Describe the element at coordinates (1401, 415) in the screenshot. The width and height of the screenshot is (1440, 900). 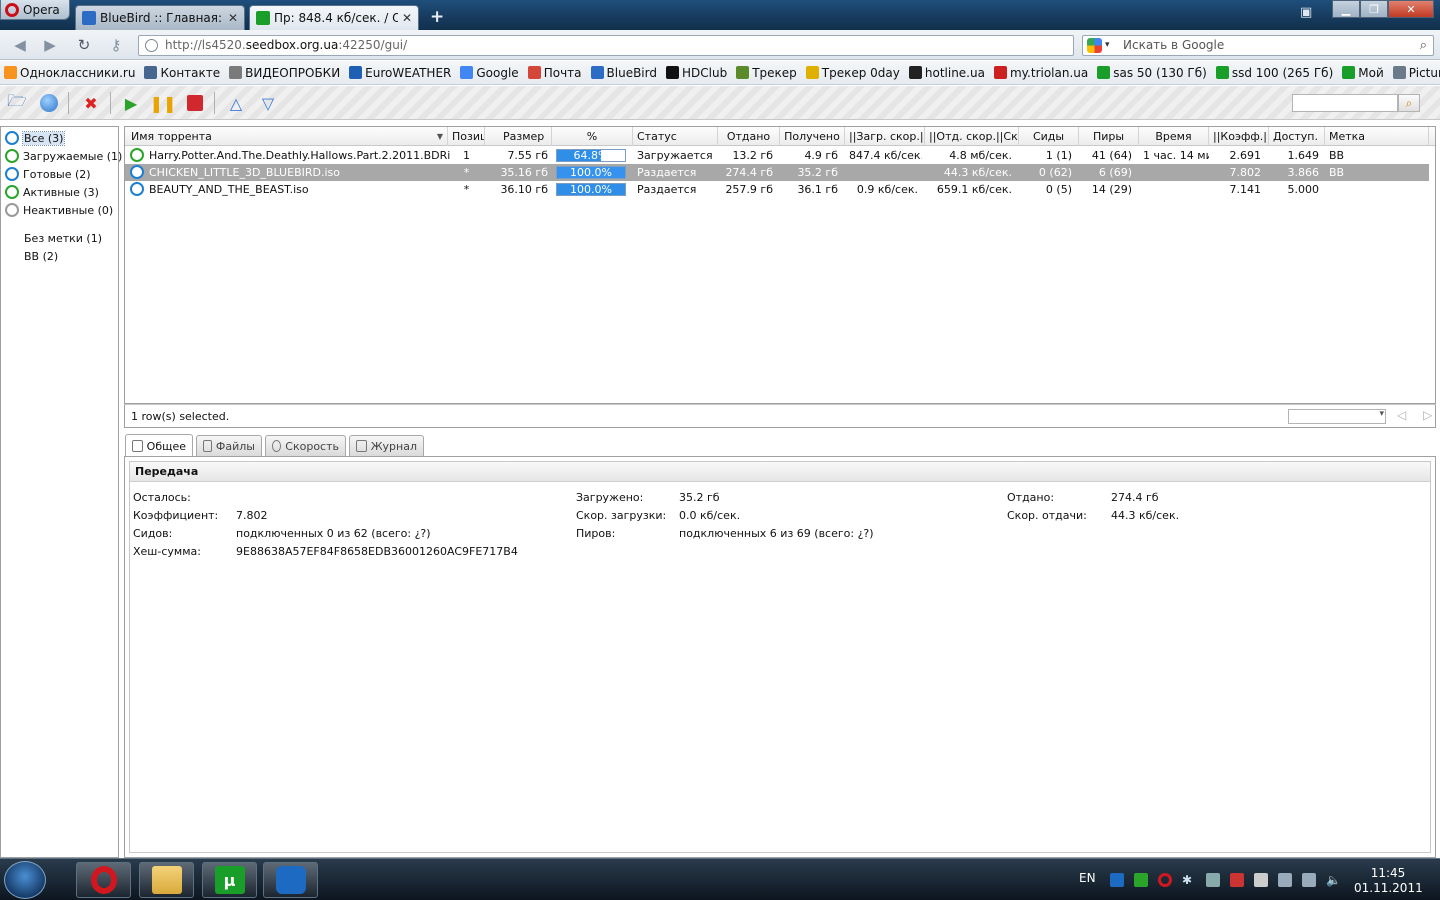
I see `prev-page-icon: ◁` at that location.